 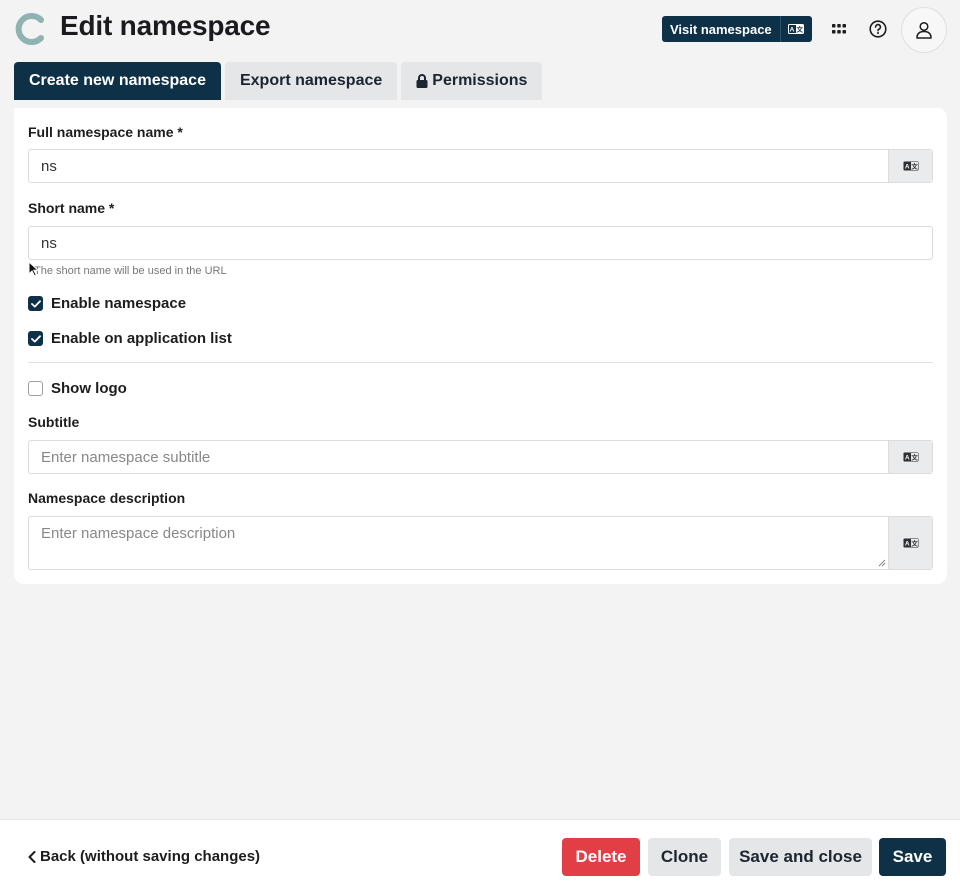 I want to click on enable-namespace-checkbox, so click(x=35, y=303).